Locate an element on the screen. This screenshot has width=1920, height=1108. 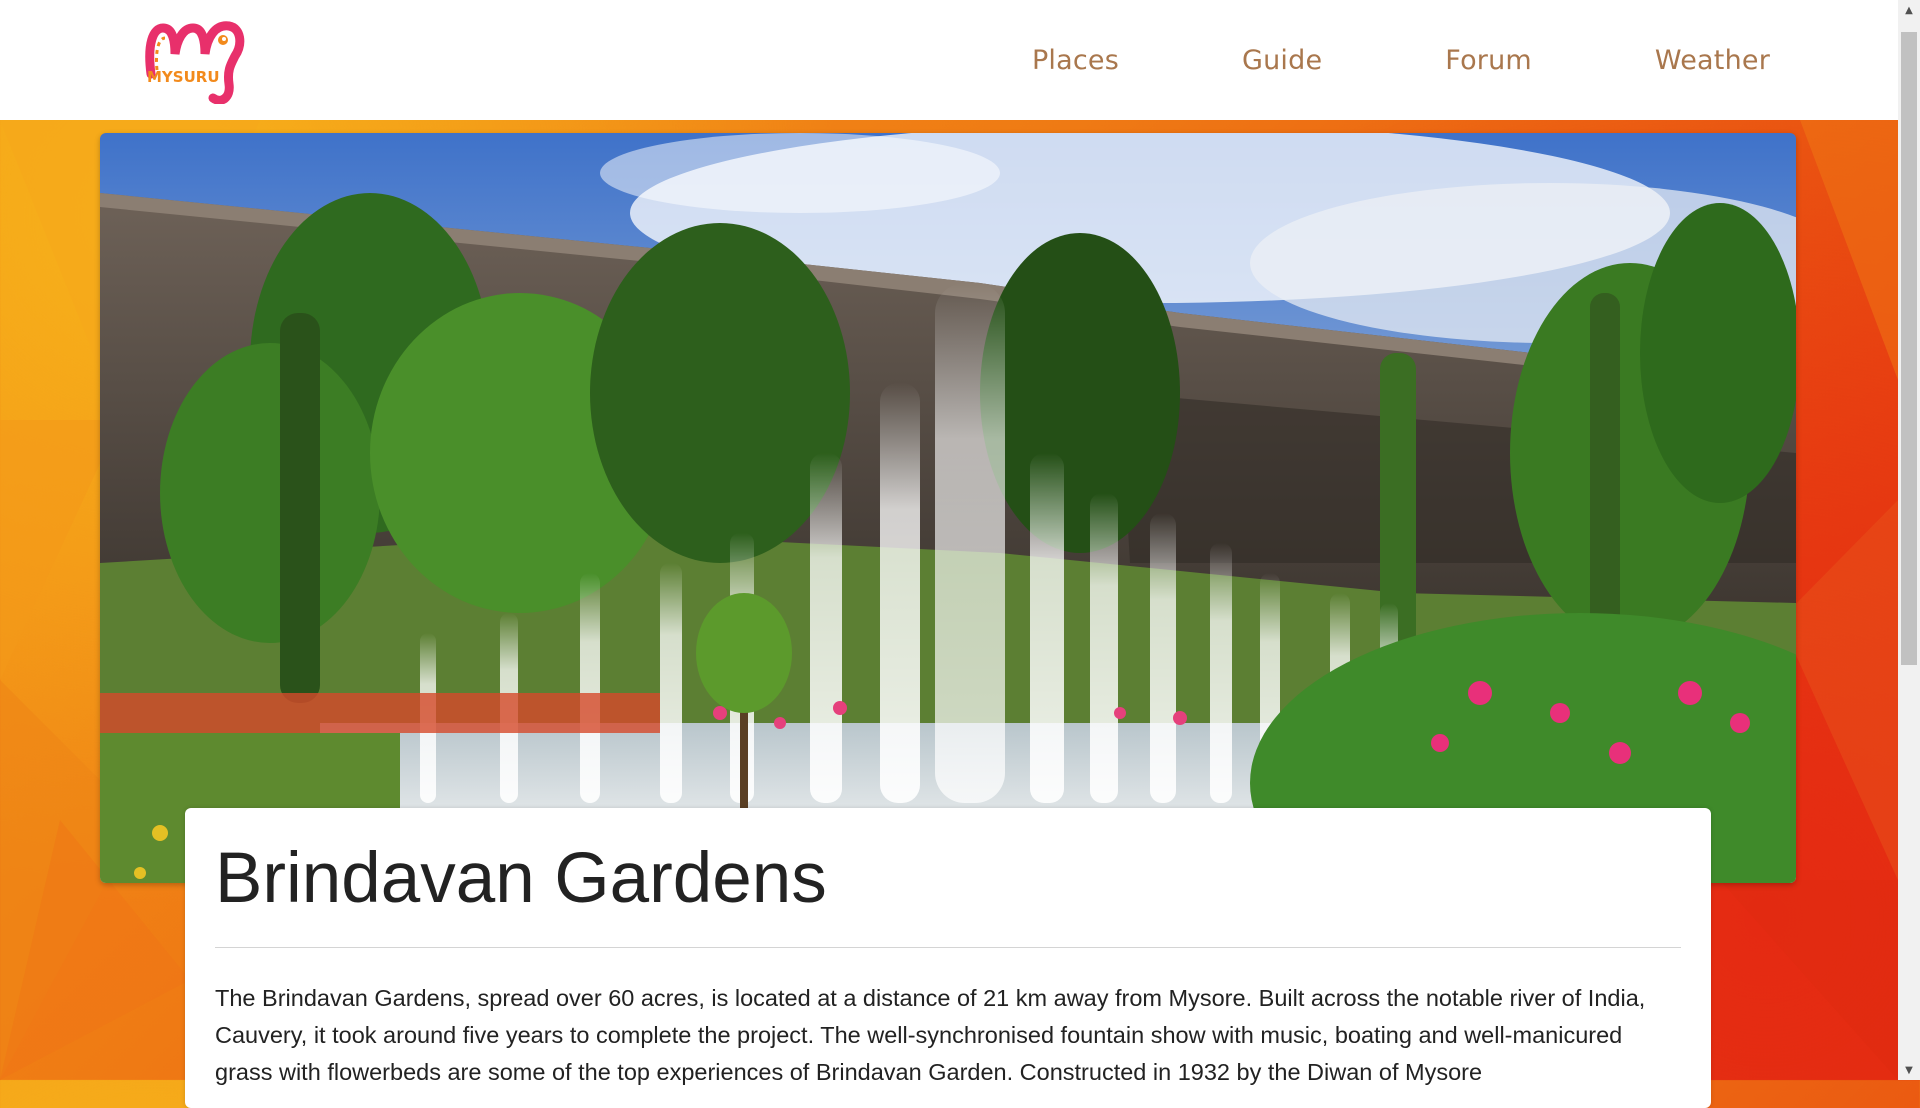
vertical-scrollbar: ▲ ▼ is located at coordinates (1909, 540).